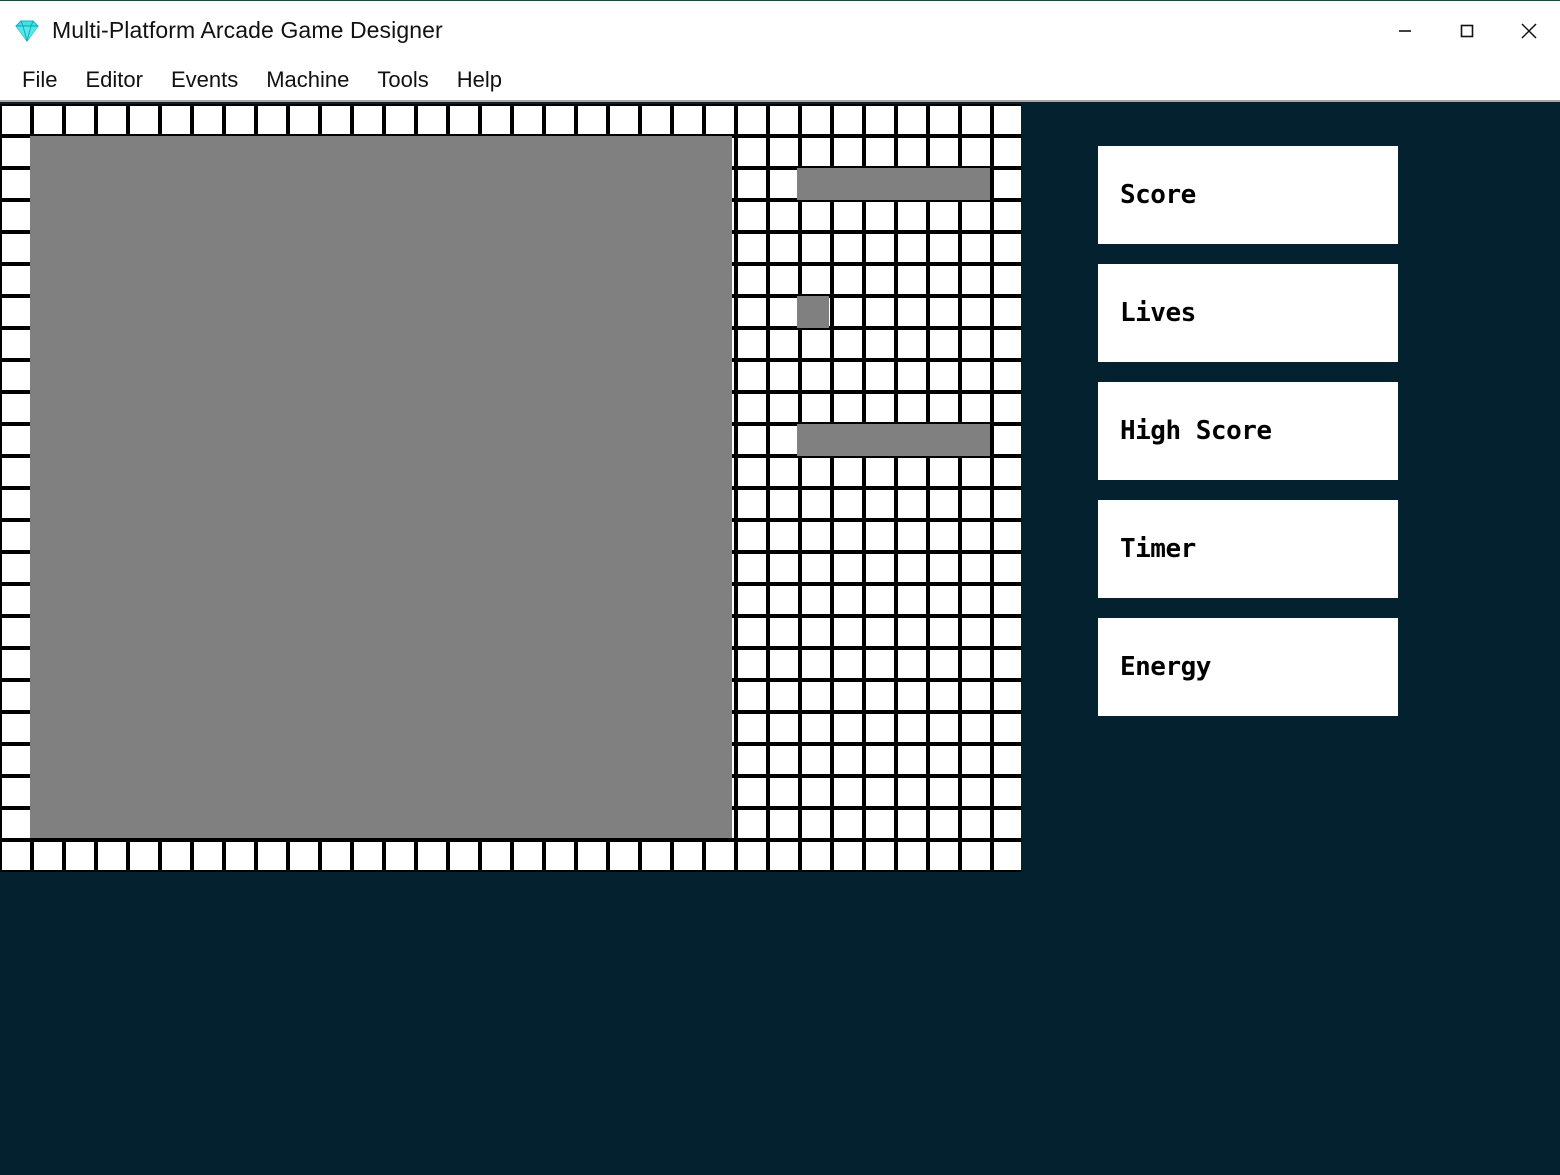  I want to click on window-title: Multi-Platform Arcade Game Designer, so click(247, 30).